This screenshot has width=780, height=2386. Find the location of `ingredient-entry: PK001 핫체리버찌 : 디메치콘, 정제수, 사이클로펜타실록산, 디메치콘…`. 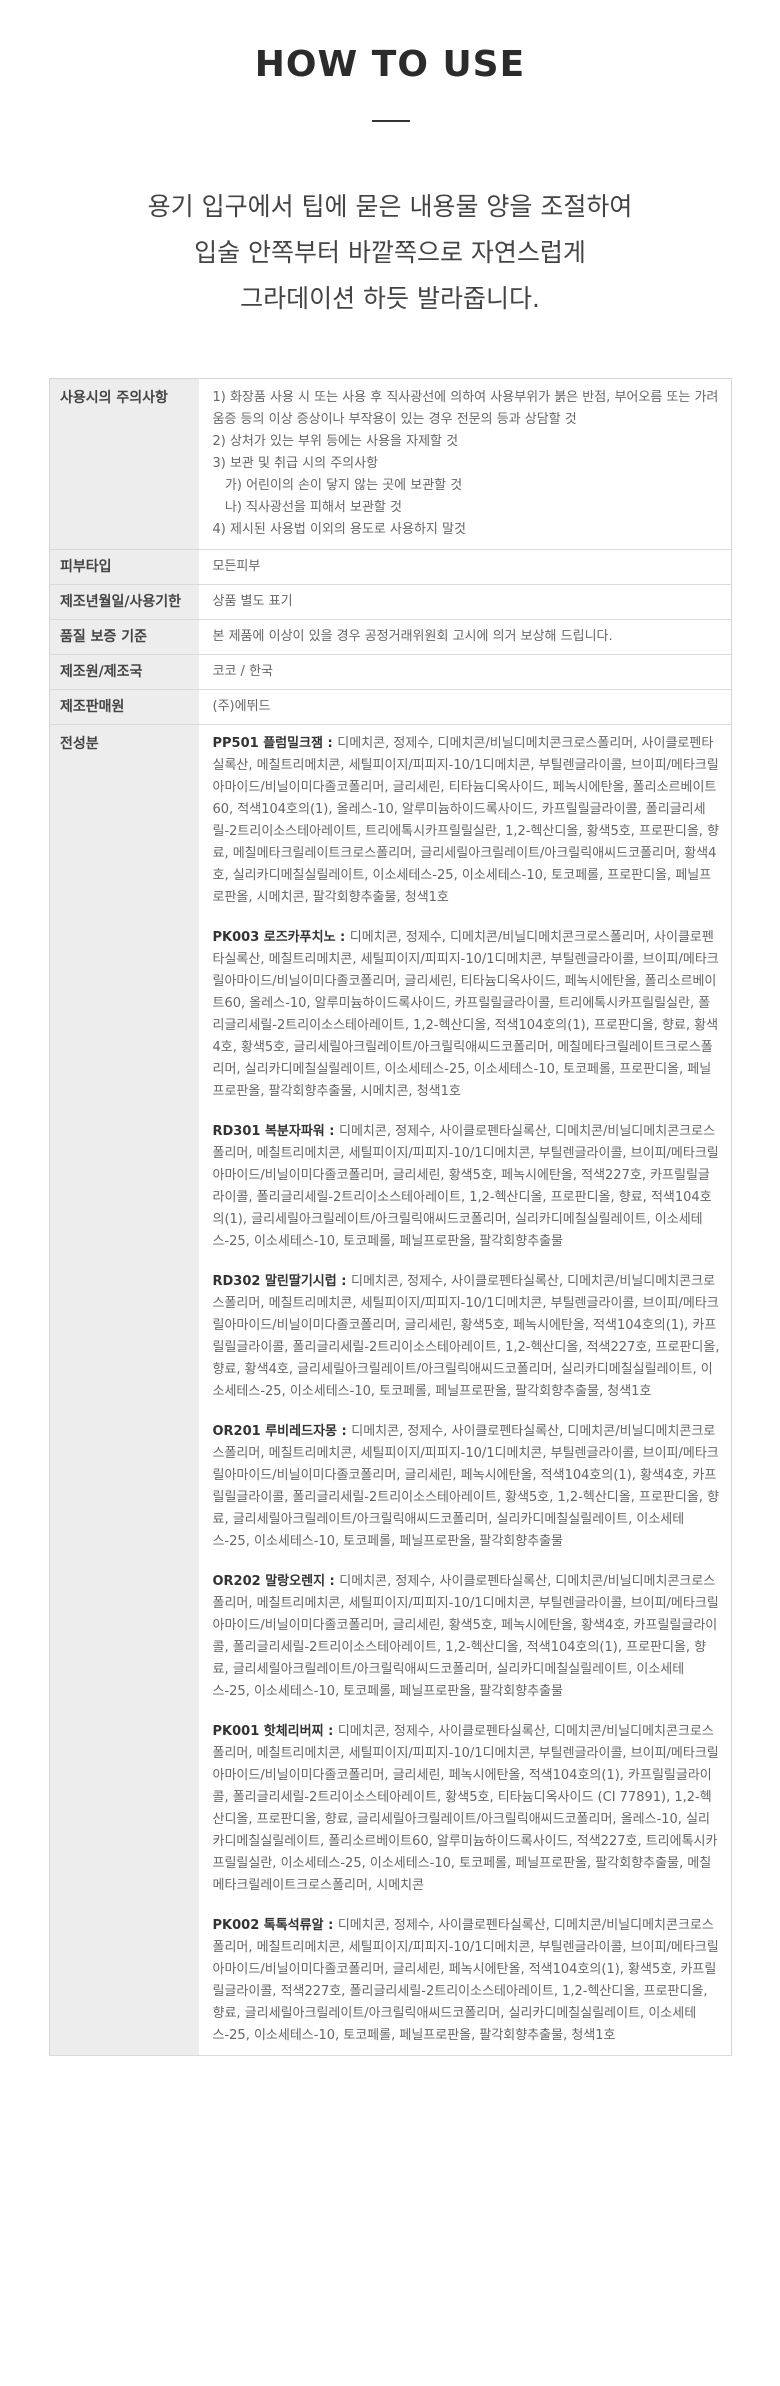

ingredient-entry: PK001 핫체리버찌 : 디메치콘, 정제수, 사이클로펜타실록산, 디메치콘… is located at coordinates (467, 1809).